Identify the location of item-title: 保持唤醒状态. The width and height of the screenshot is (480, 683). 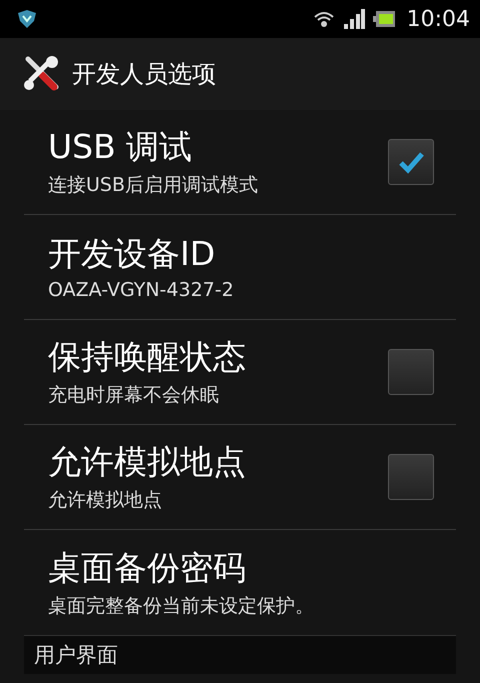
(147, 357).